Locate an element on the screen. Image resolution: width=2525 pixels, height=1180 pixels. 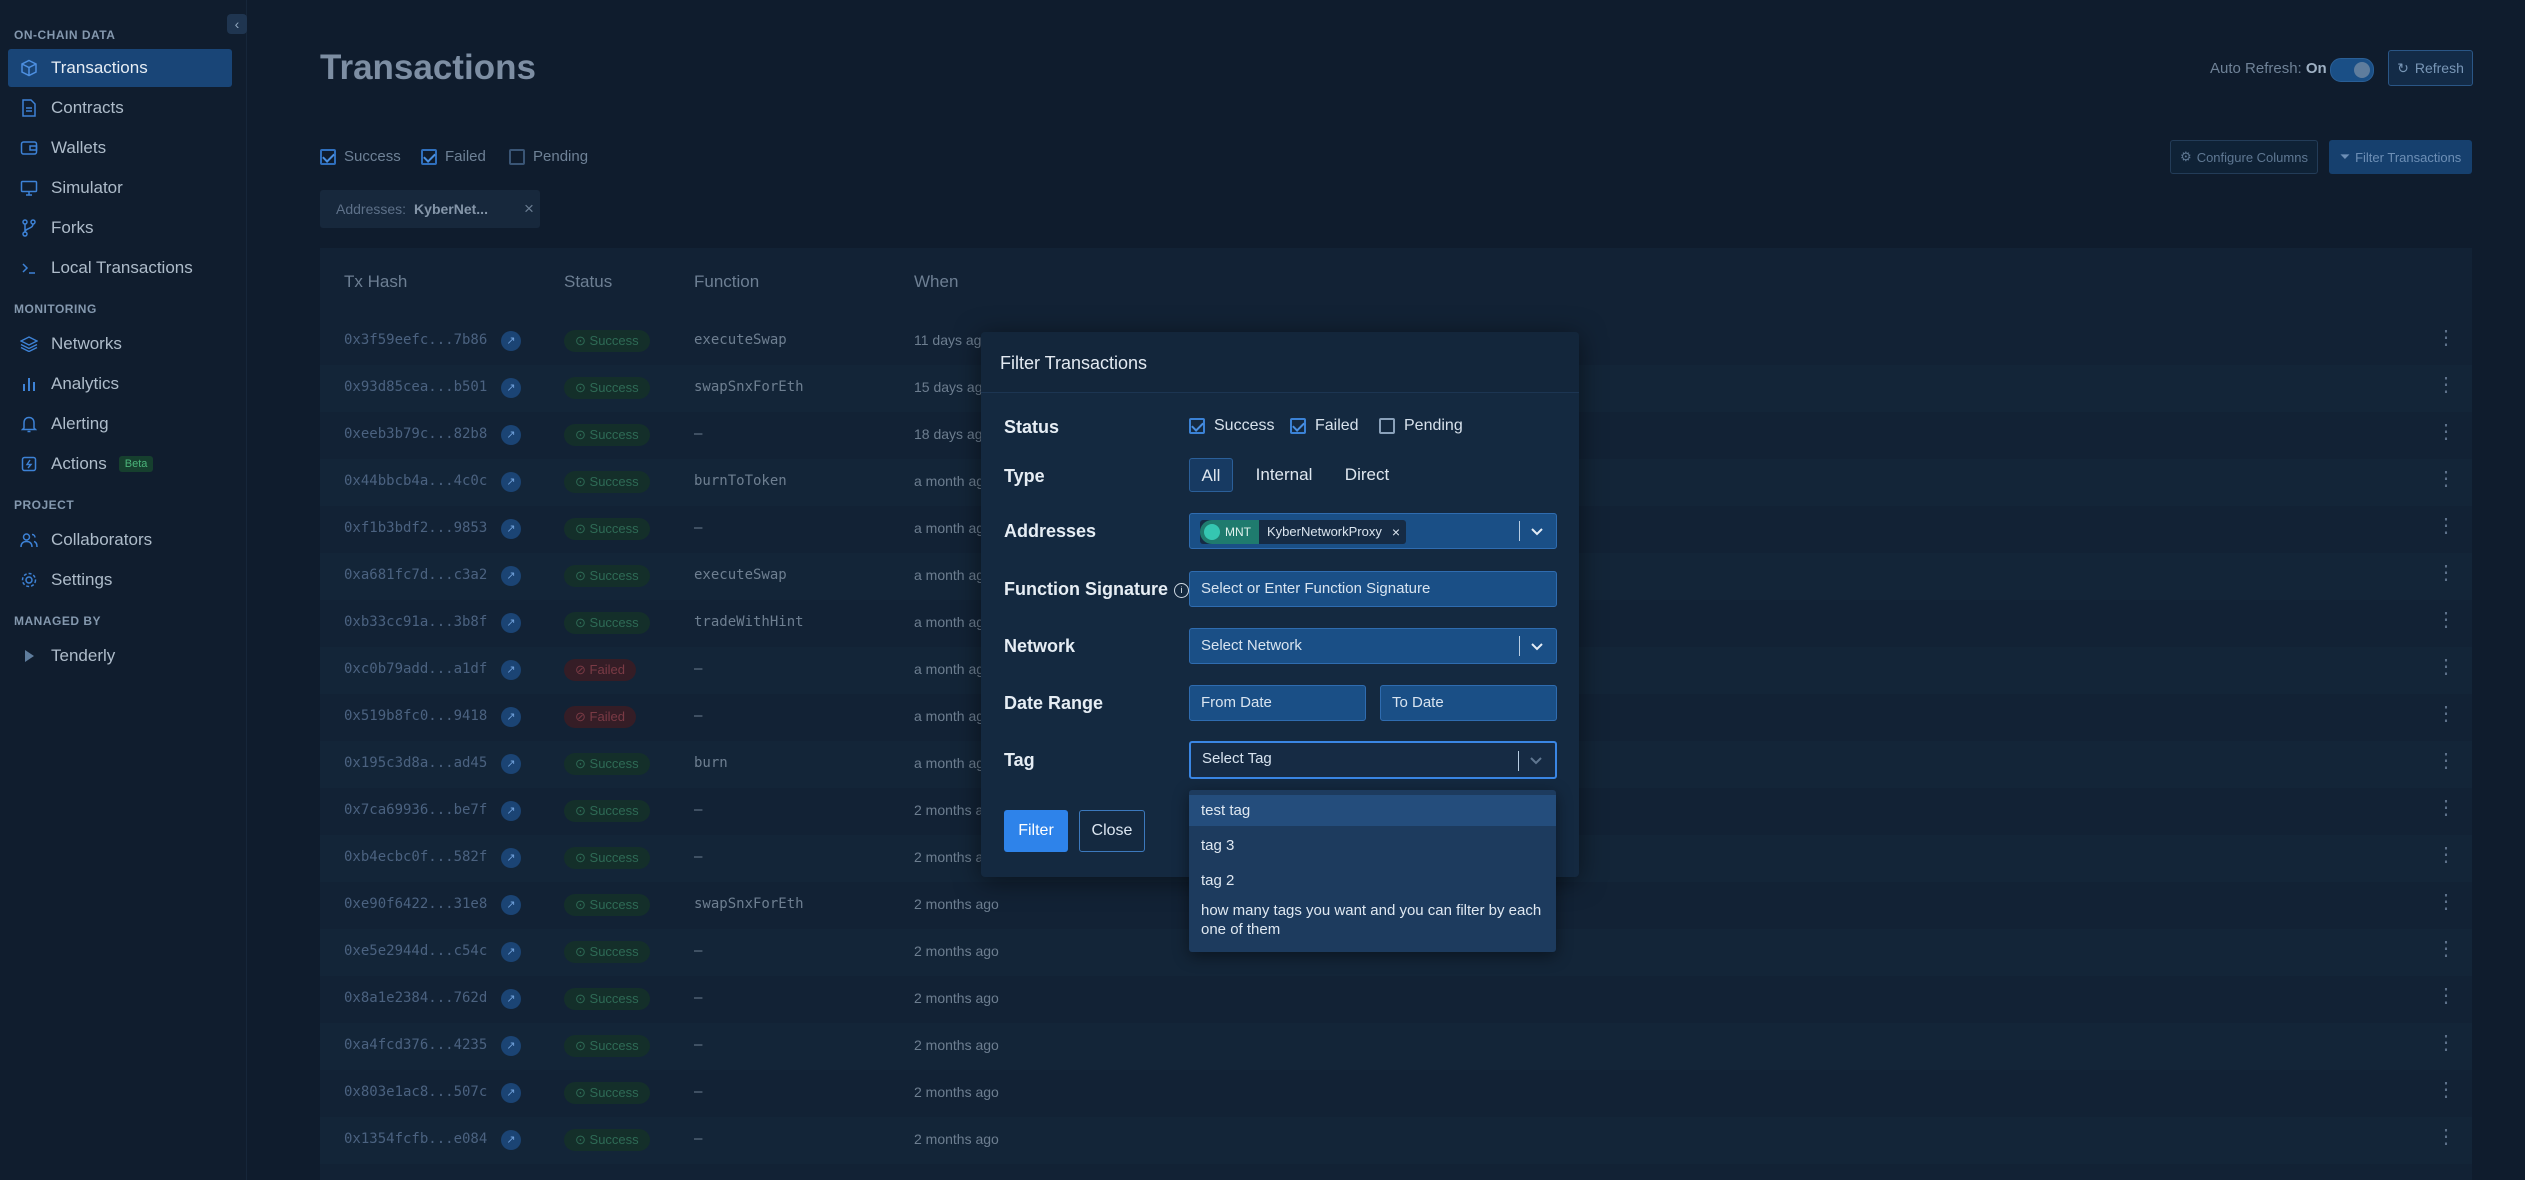
network-select: Select Network is located at coordinates (1373, 646).